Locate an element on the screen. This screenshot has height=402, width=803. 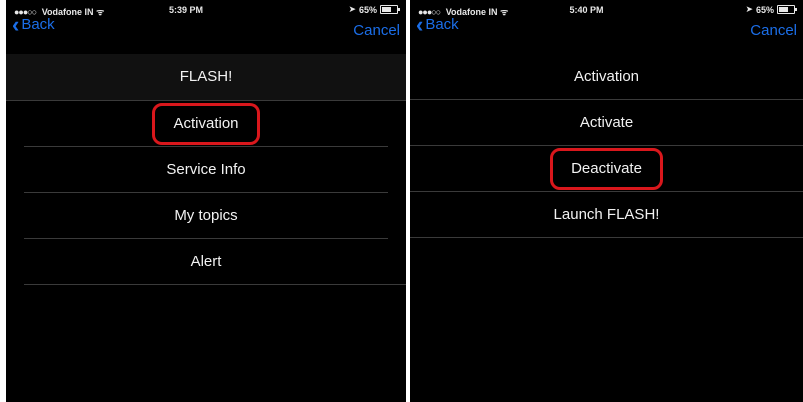
highlight-ring: Deactivate is located at coordinates (606, 169).